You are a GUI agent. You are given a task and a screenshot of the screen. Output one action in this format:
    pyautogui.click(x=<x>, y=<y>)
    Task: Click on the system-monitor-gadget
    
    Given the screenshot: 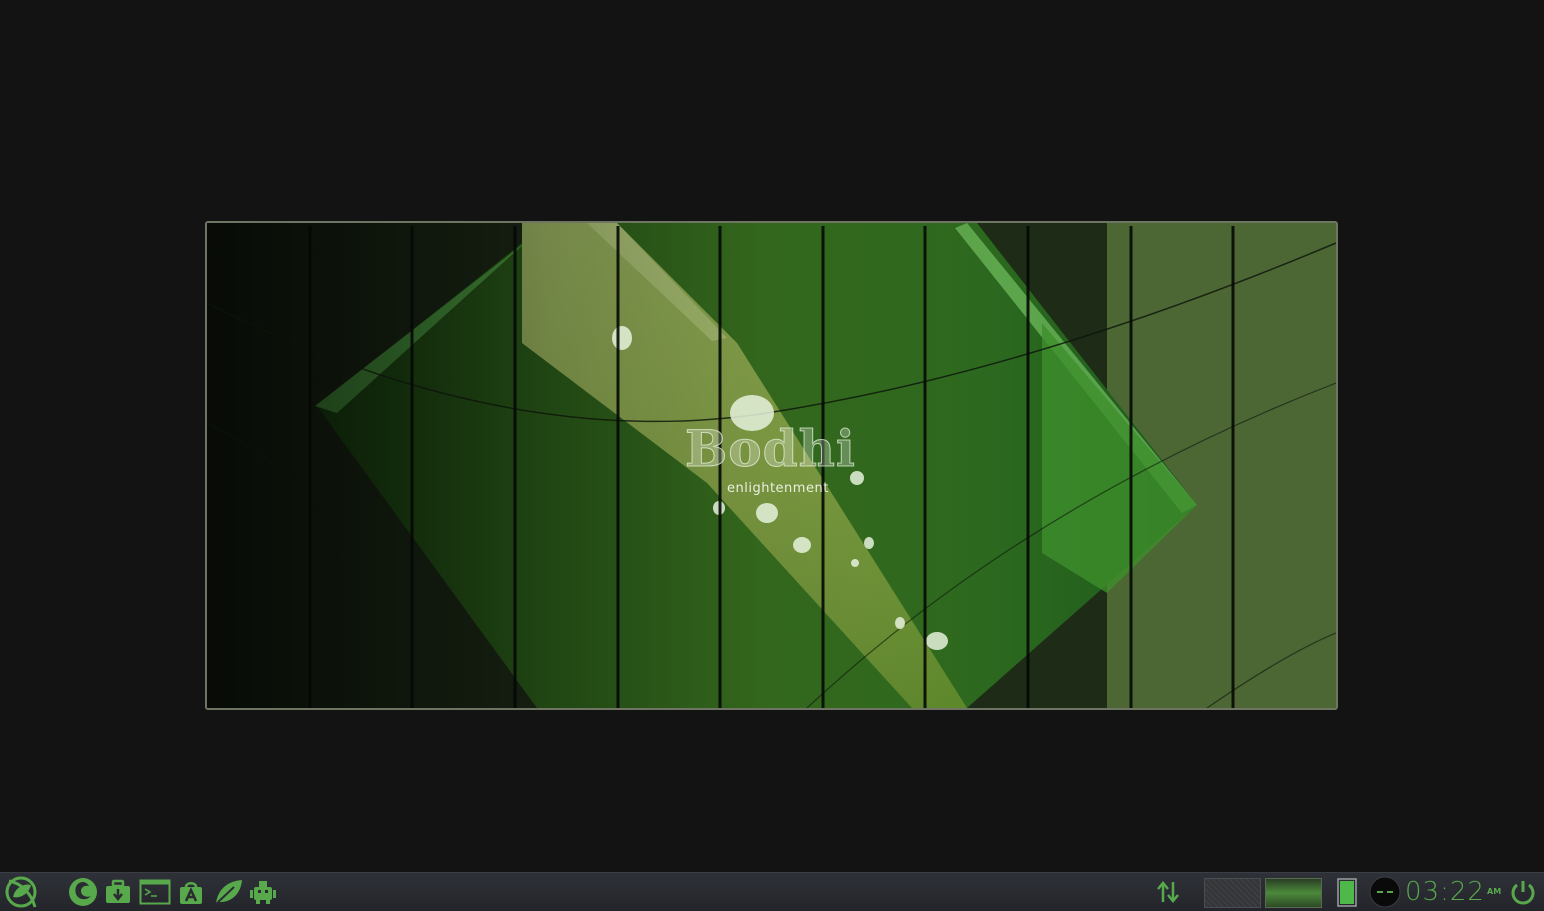 What is the action you would take?
    pyautogui.click(x=1385, y=892)
    